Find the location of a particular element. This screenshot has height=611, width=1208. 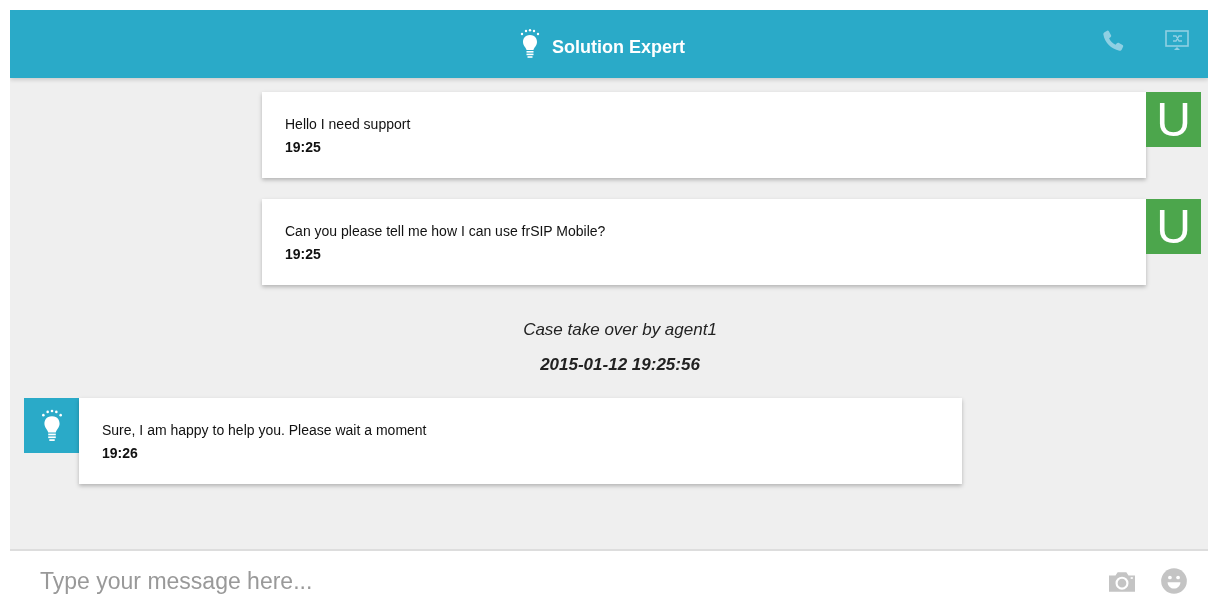

message-text: Sure, I am happy to help you. Please wait a moment is located at coordinates (265, 430).